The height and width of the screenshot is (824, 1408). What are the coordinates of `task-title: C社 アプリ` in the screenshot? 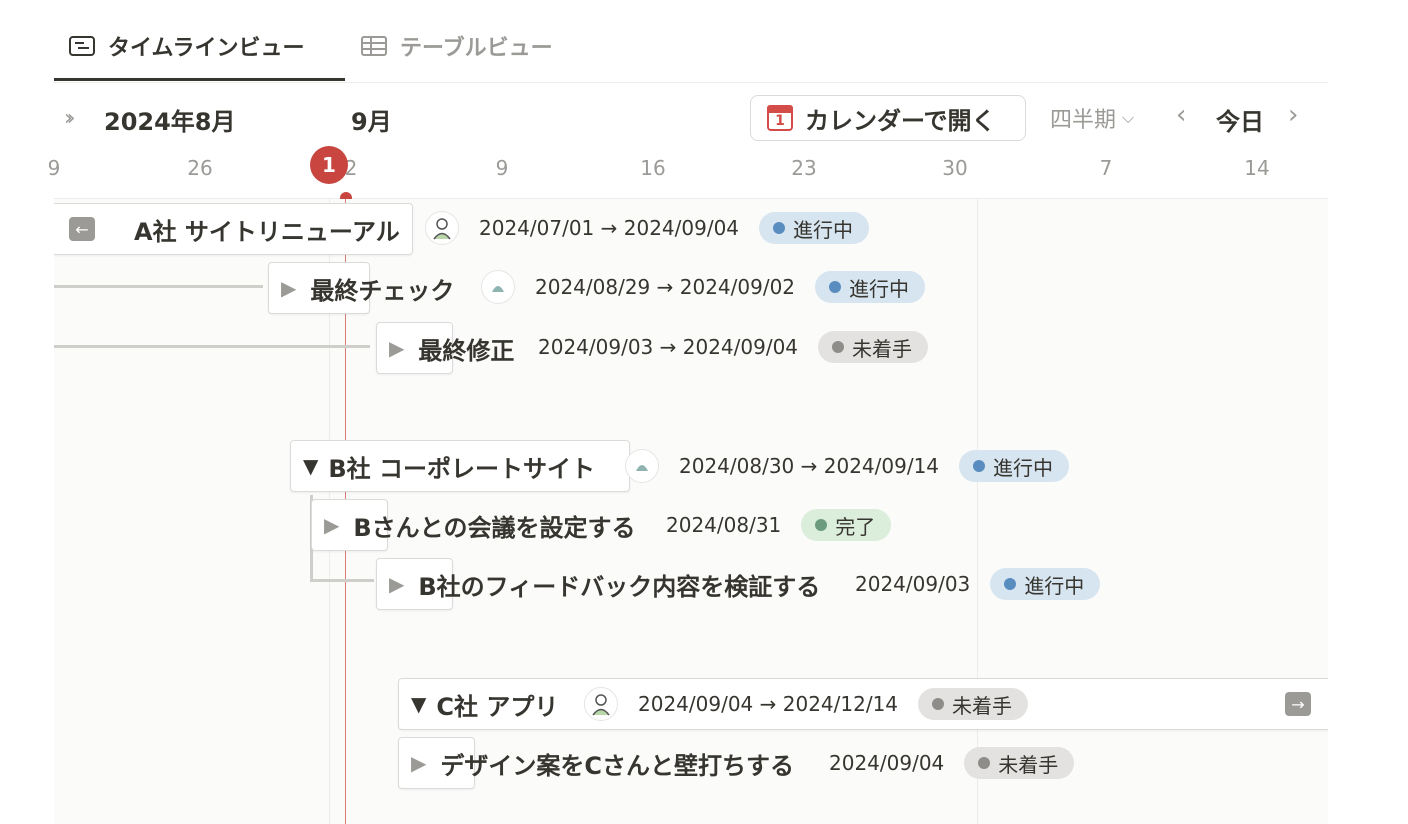 It's located at (497, 706).